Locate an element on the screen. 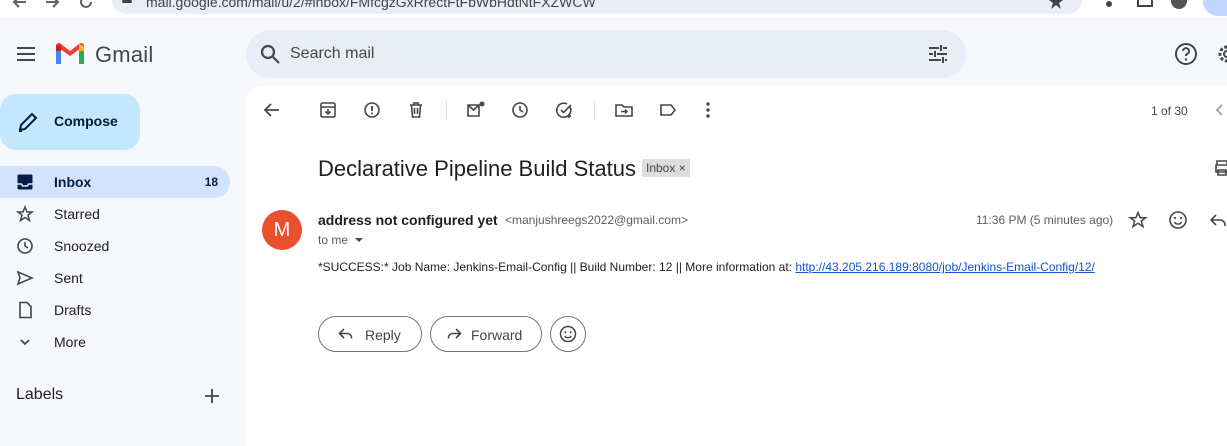  bookmark-star-icon is located at coordinates (1056, 5).